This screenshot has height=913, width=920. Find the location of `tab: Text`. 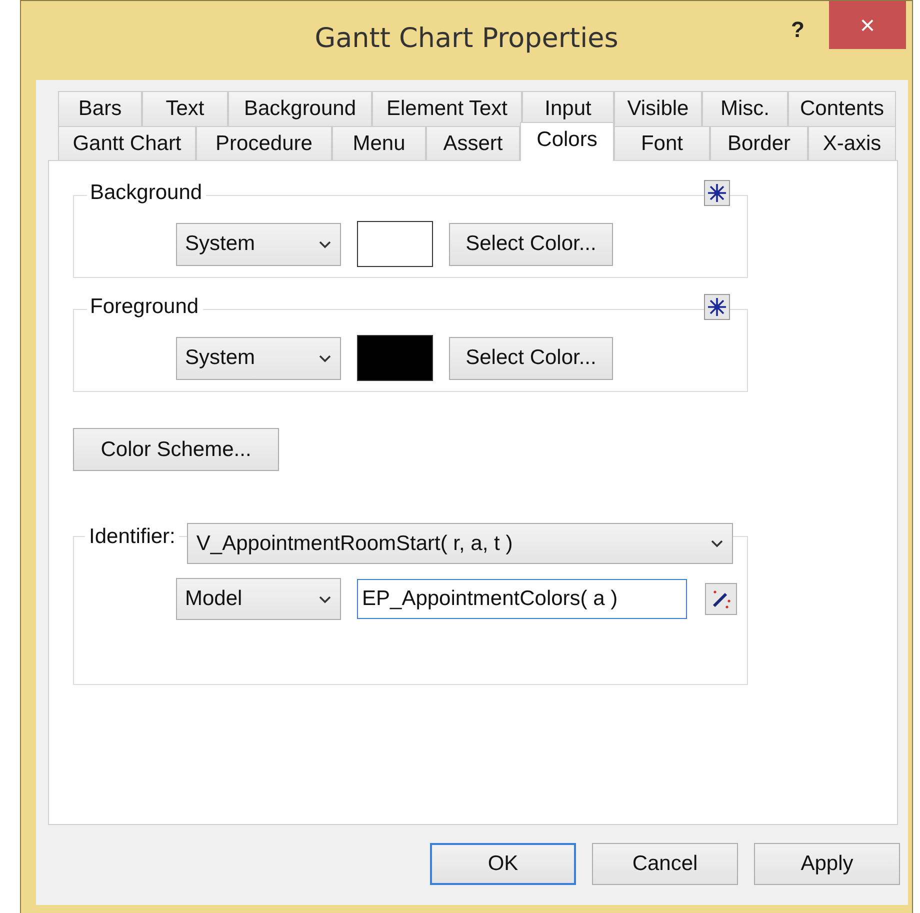

tab: Text is located at coordinates (185, 108).